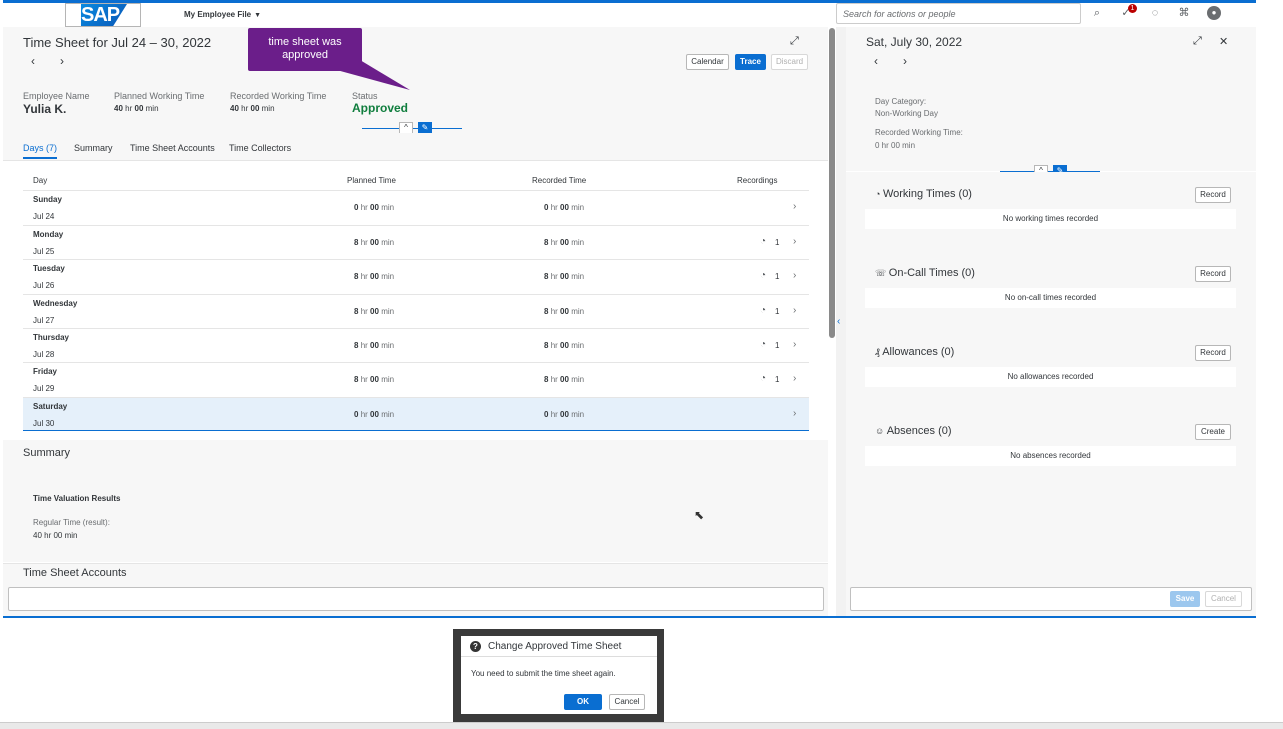 This screenshot has width=1283, height=729. I want to click on employee-name: Yulia K., so click(45, 109).